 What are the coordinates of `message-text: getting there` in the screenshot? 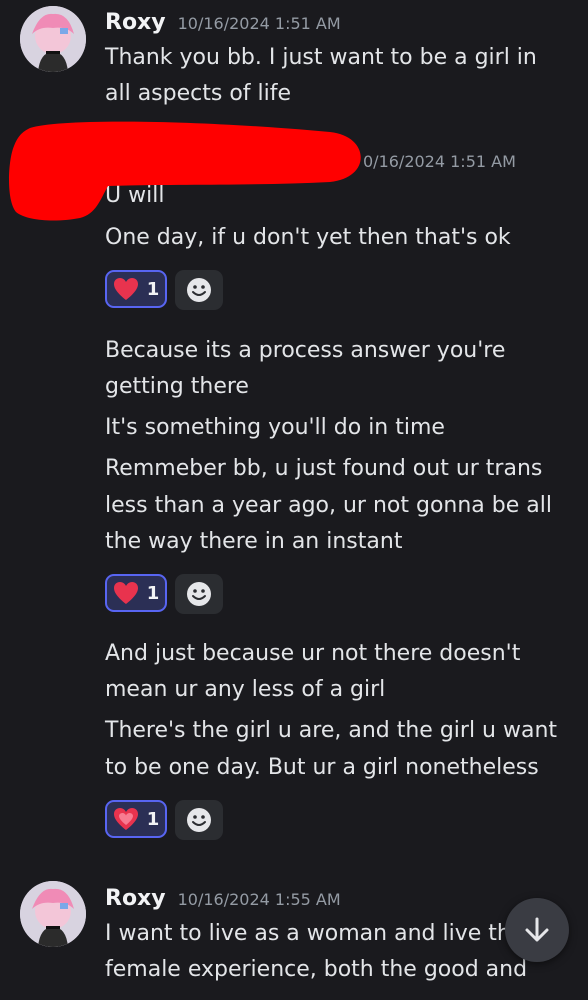 It's located at (177, 386).